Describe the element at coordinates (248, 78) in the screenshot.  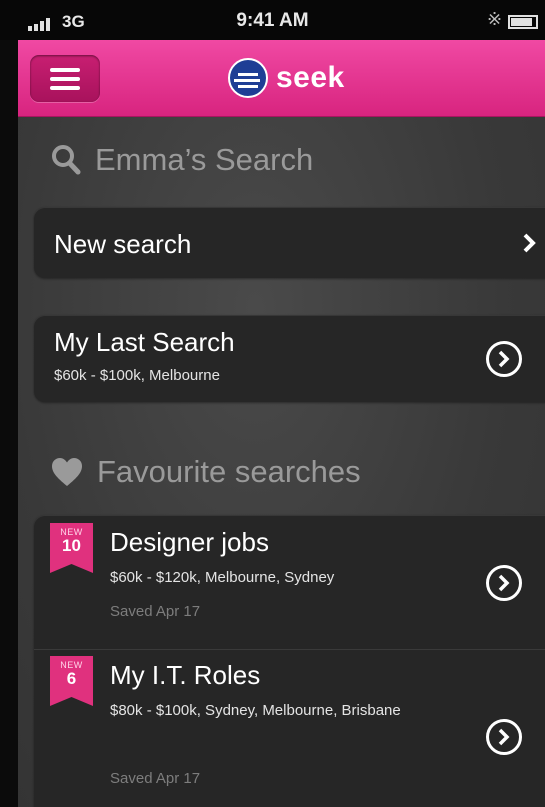
I see `seek-logo-icon` at that location.